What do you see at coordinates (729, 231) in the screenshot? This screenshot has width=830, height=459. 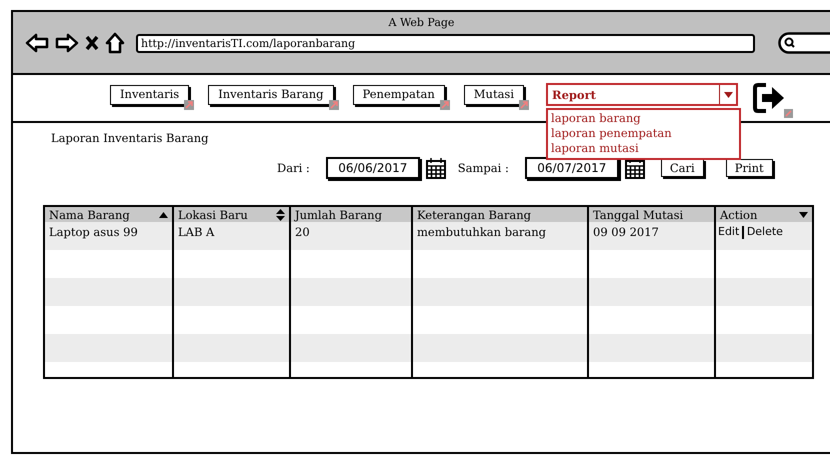 I see `action-link: Edit` at bounding box center [729, 231].